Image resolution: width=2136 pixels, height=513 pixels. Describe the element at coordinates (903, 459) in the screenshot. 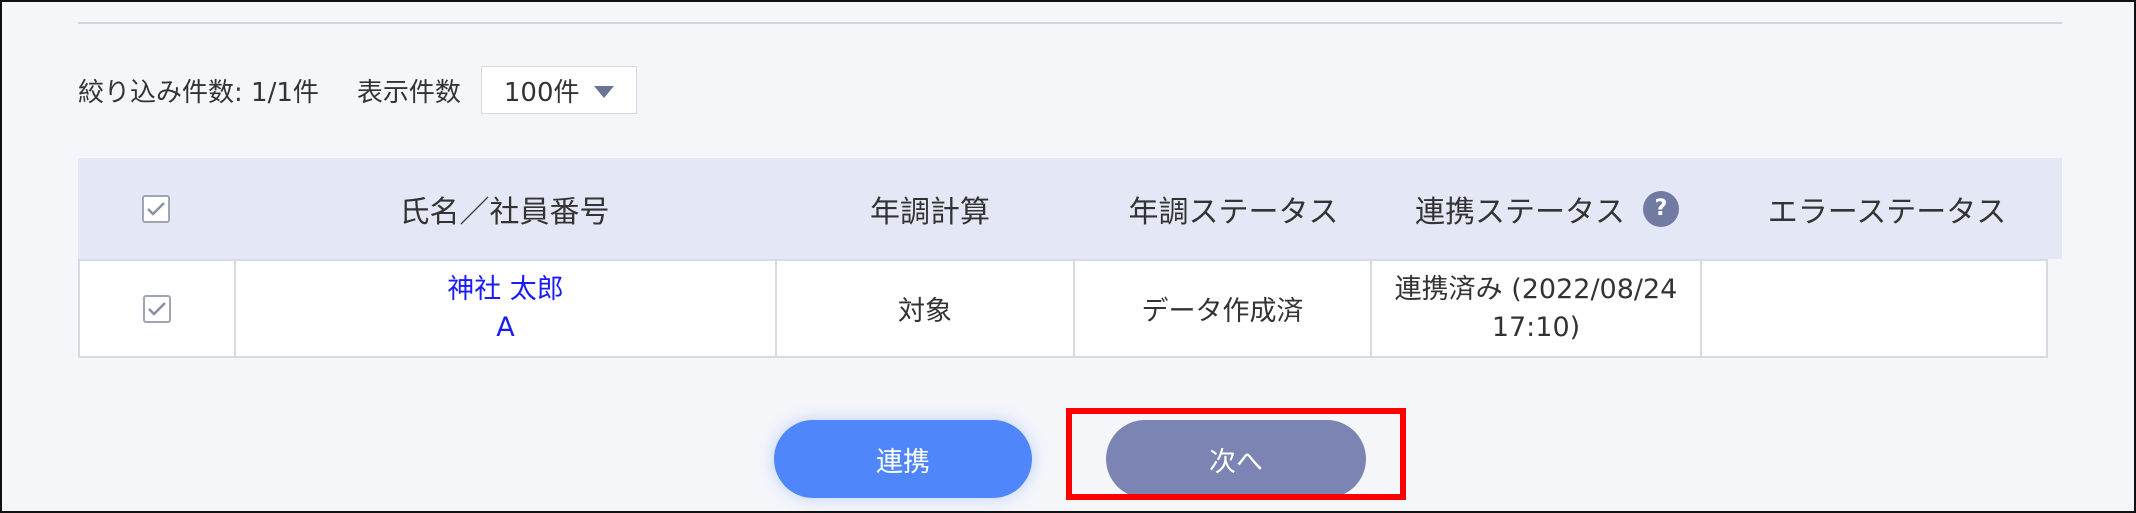

I see `link-button: 連携` at that location.